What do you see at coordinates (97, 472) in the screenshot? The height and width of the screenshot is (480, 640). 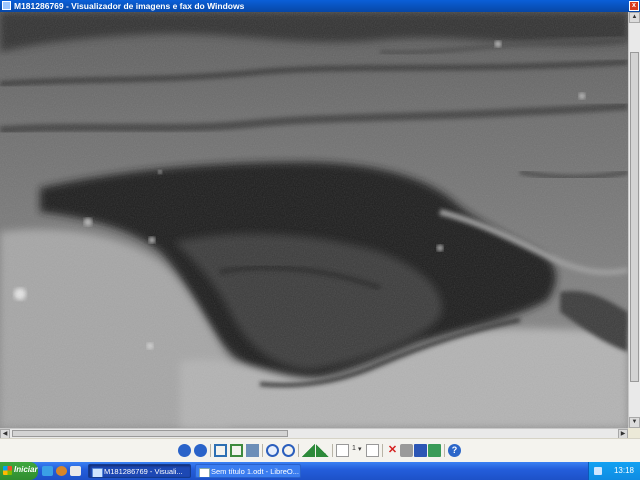 I see `viewer-app-icon` at bounding box center [97, 472].